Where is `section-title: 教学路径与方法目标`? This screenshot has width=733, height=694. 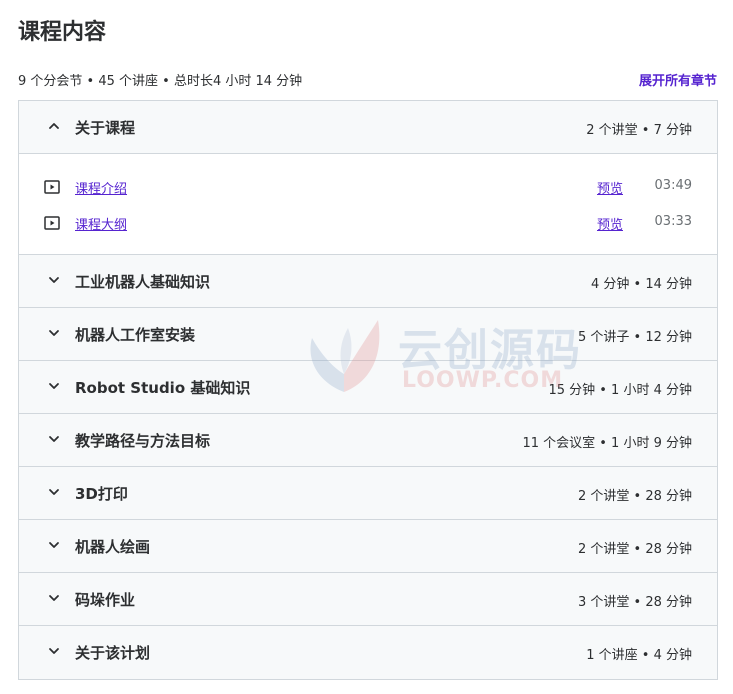 section-title: 教学路径与方法目标 is located at coordinates (143, 441).